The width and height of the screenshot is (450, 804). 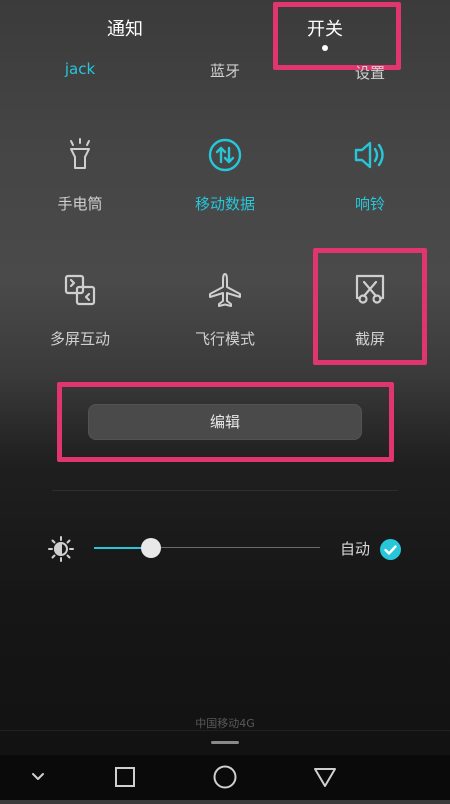 I want to click on nav-home-button, so click(x=225, y=777).